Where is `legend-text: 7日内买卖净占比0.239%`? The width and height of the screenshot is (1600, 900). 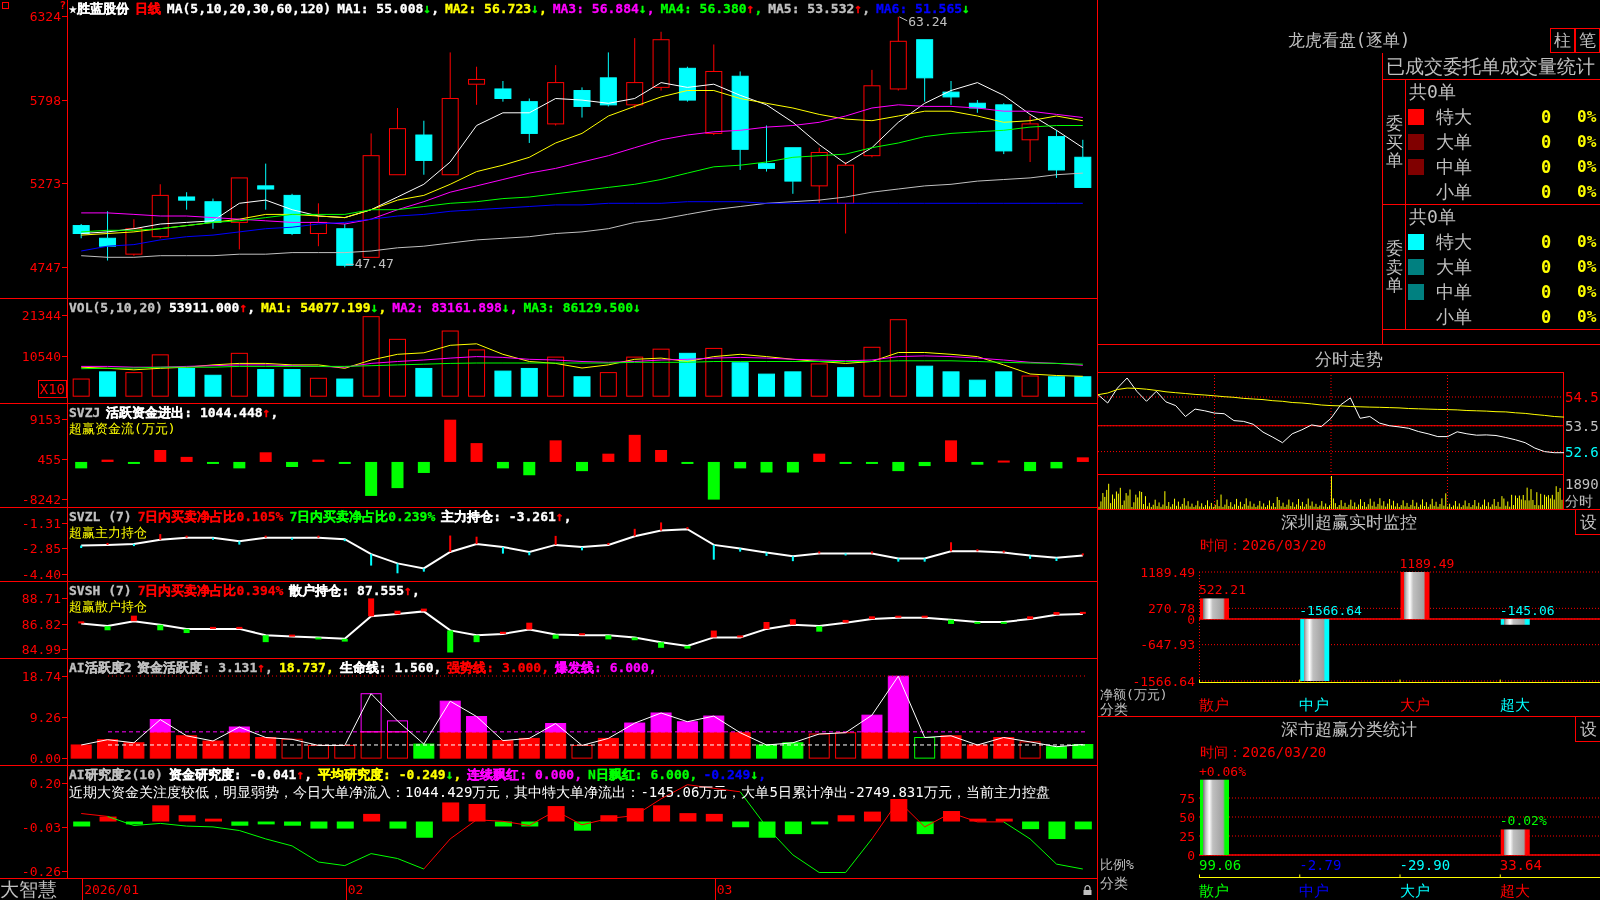
legend-text: 7日内买卖净占比0.239% is located at coordinates (362, 516).